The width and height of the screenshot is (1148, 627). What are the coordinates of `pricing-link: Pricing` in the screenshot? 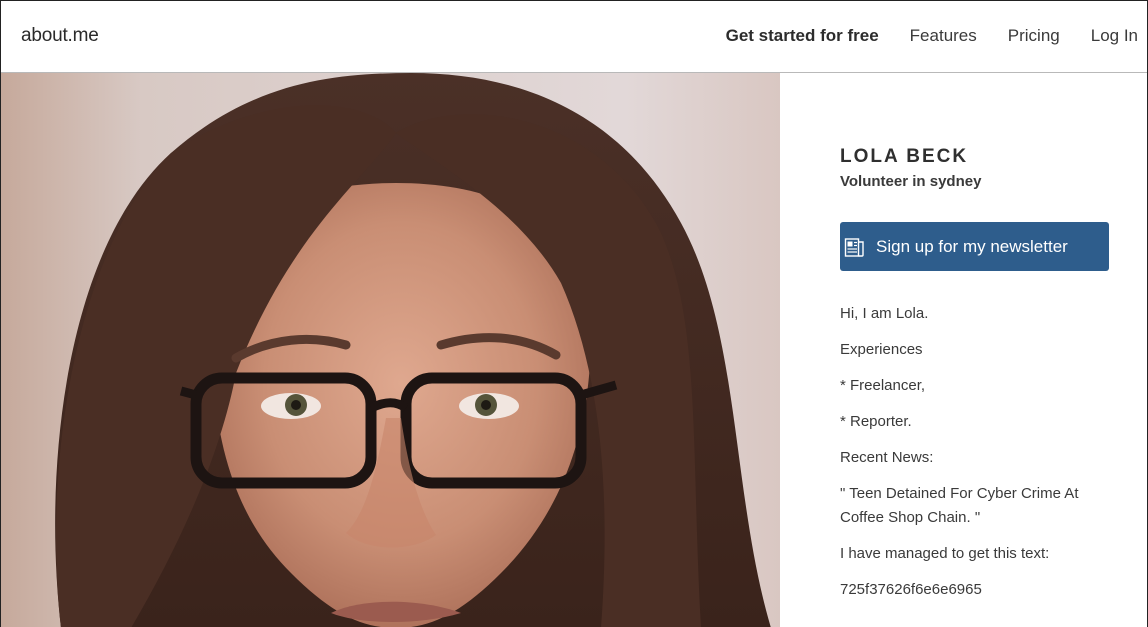 It's located at (1034, 36).